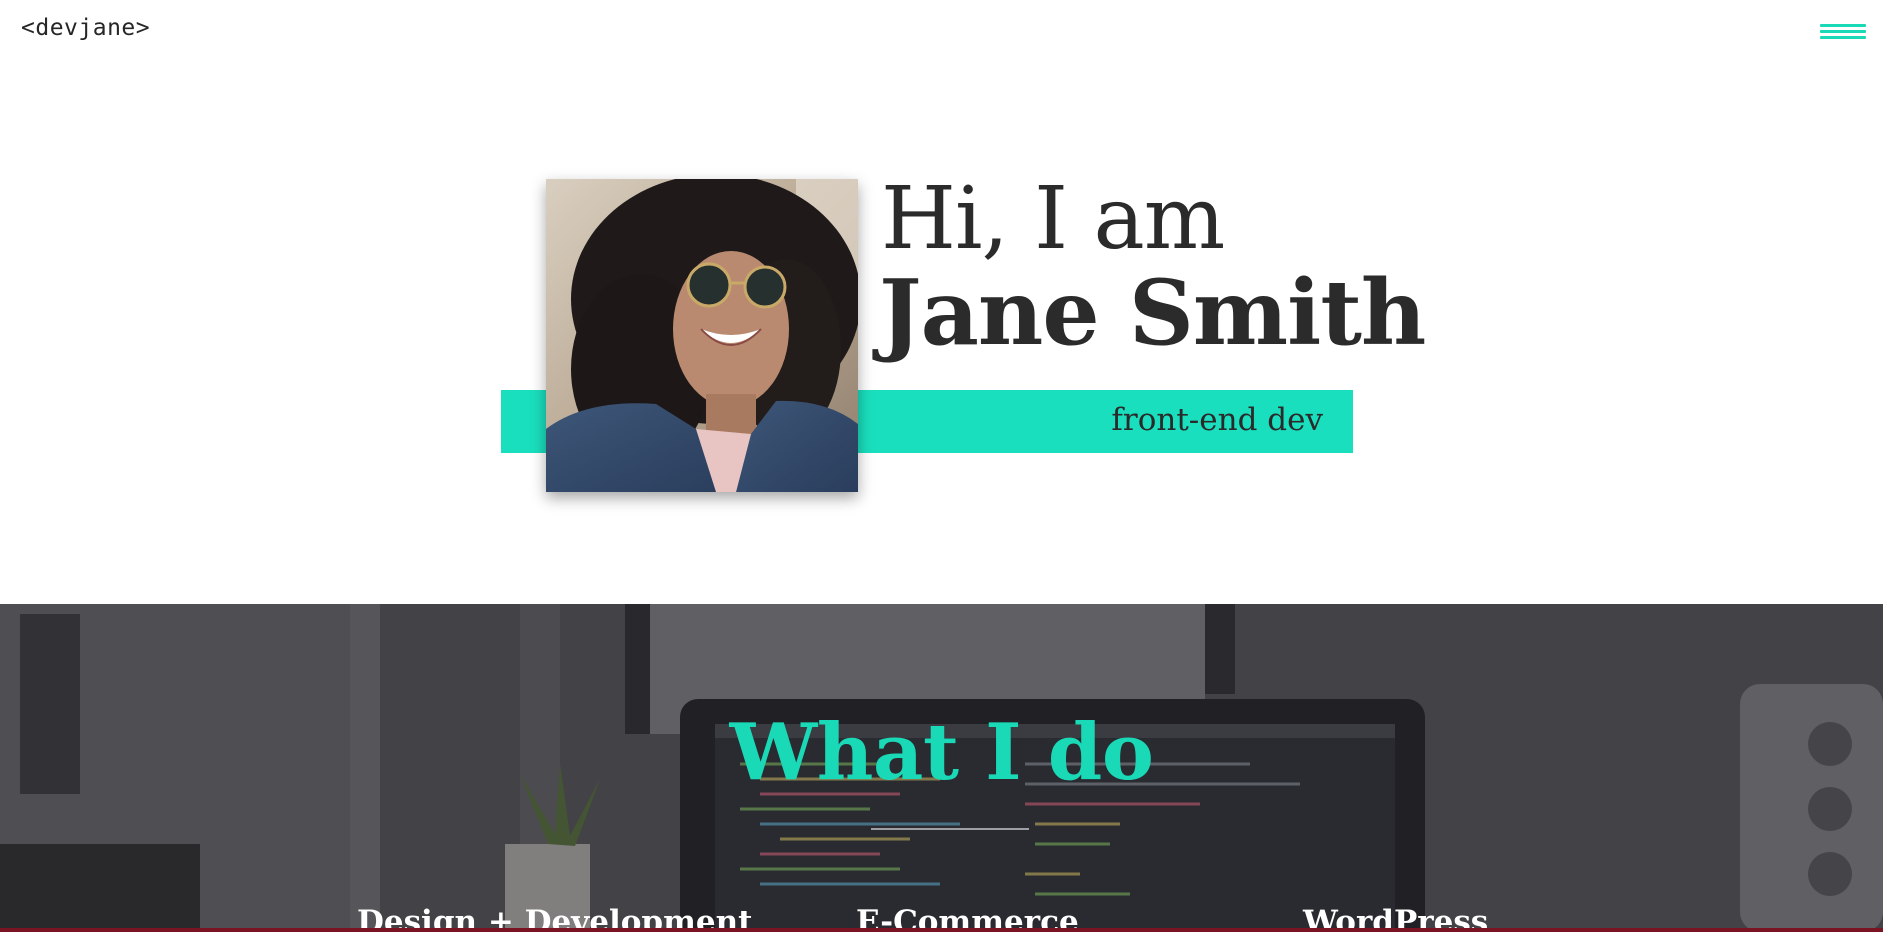  Describe the element at coordinates (950, 829) in the screenshot. I see `title-divider` at that location.